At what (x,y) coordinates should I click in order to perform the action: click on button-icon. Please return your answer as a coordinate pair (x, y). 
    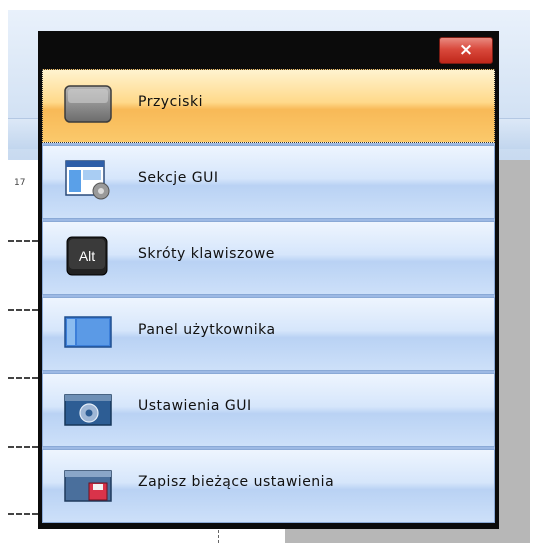
    Looking at the image, I should click on (88, 104).